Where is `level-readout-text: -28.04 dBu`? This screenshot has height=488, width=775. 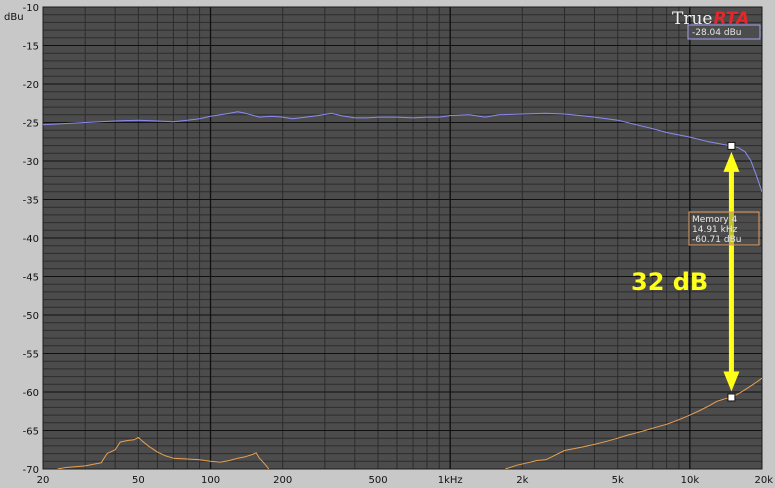
level-readout-text: -28.04 dBu is located at coordinates (716, 33).